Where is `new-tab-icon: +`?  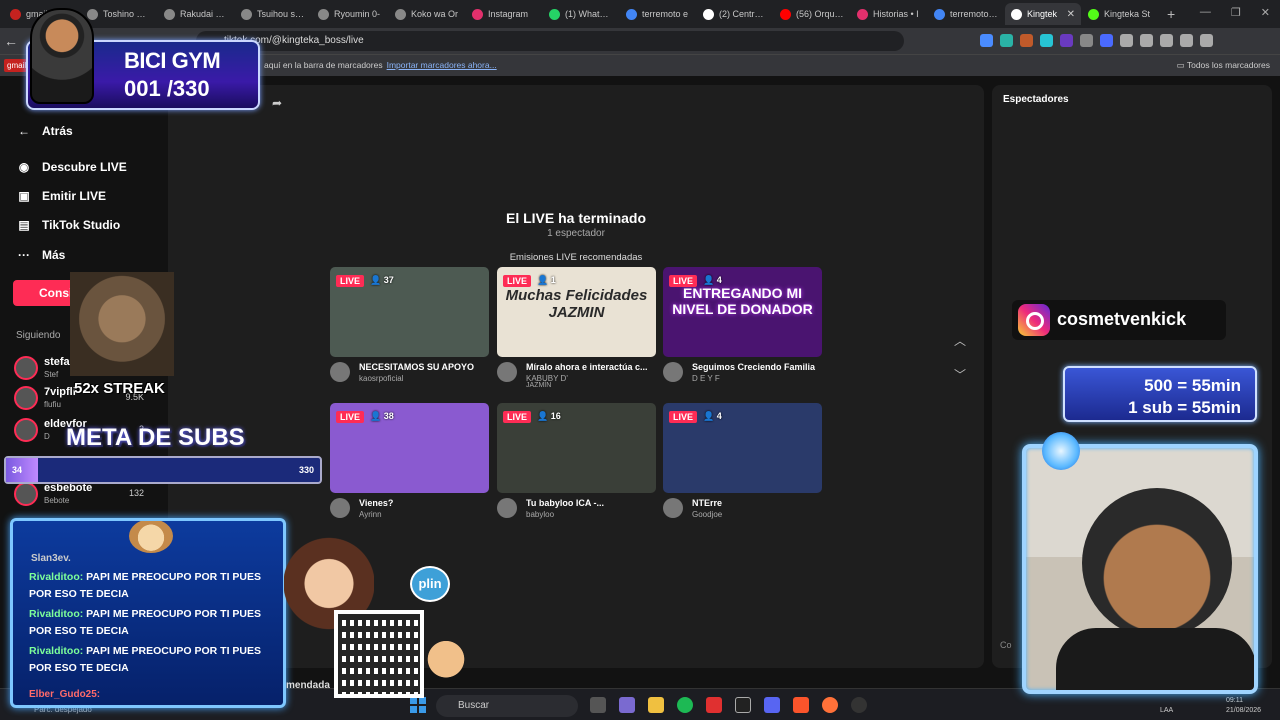
new-tab-icon: + is located at coordinates (1171, 14).